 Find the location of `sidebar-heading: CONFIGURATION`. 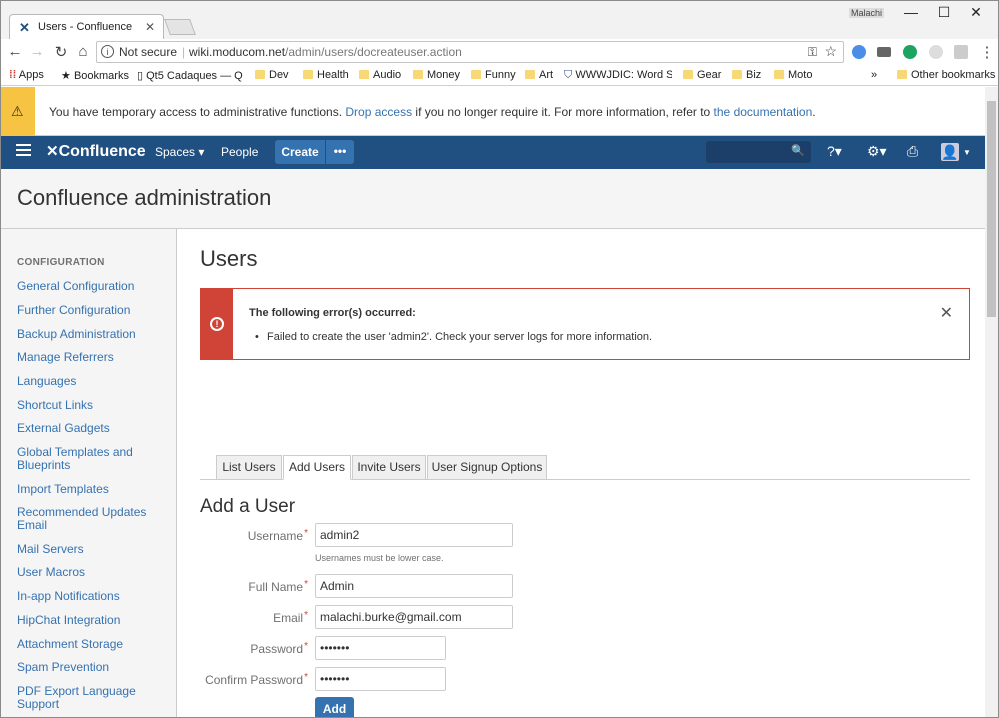

sidebar-heading: CONFIGURATION is located at coordinates (61, 262).